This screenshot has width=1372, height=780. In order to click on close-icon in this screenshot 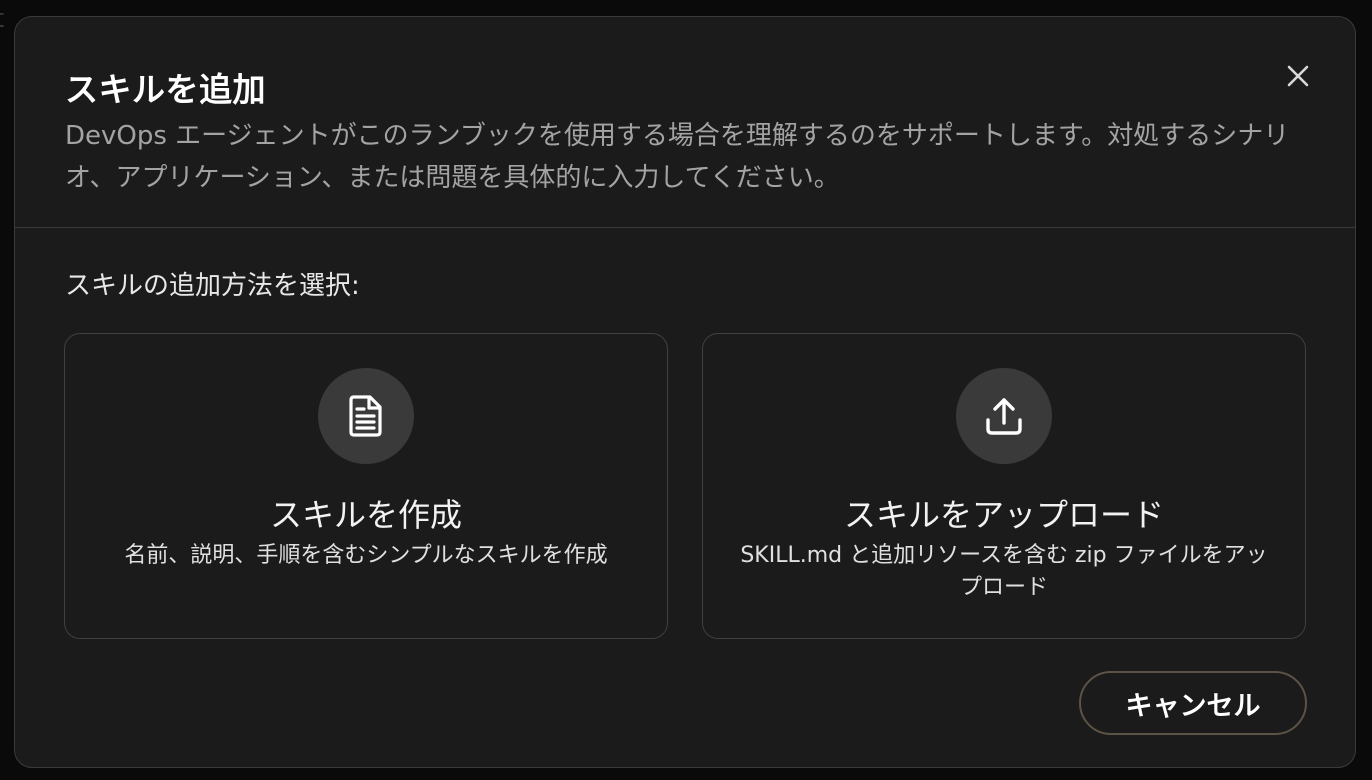, I will do `click(1298, 76)`.